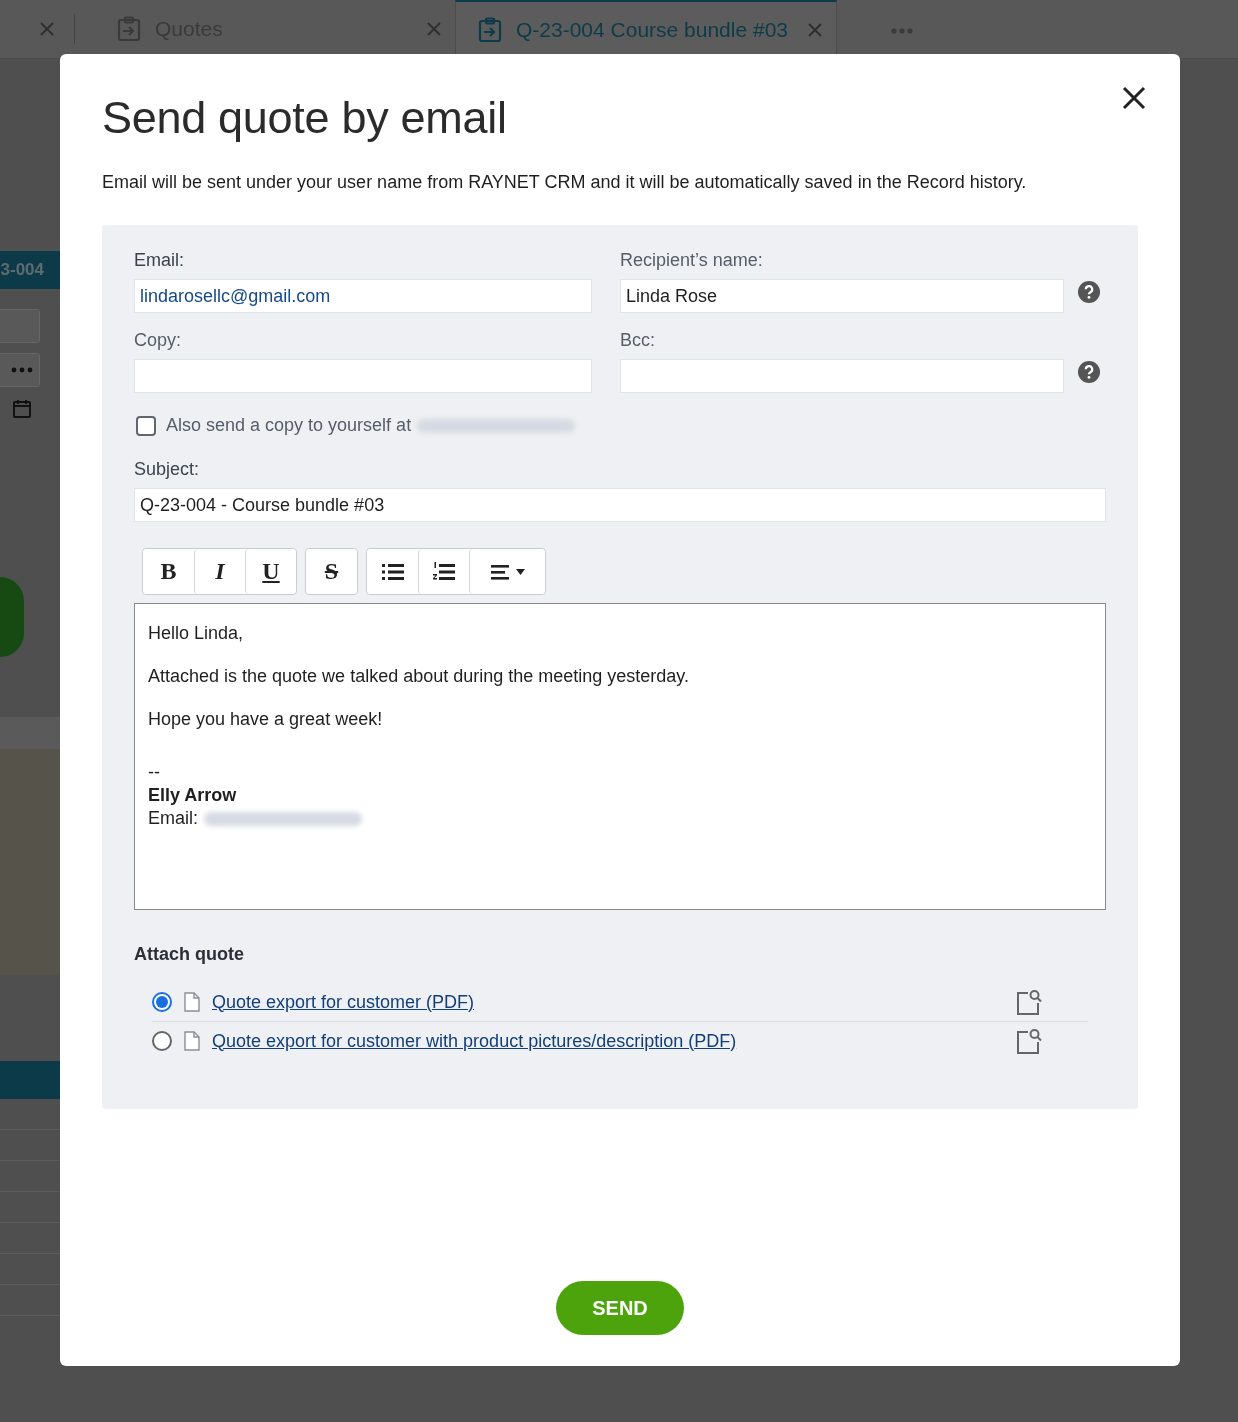  What do you see at coordinates (392, 571) in the screenshot?
I see `bullet-list-icon` at bounding box center [392, 571].